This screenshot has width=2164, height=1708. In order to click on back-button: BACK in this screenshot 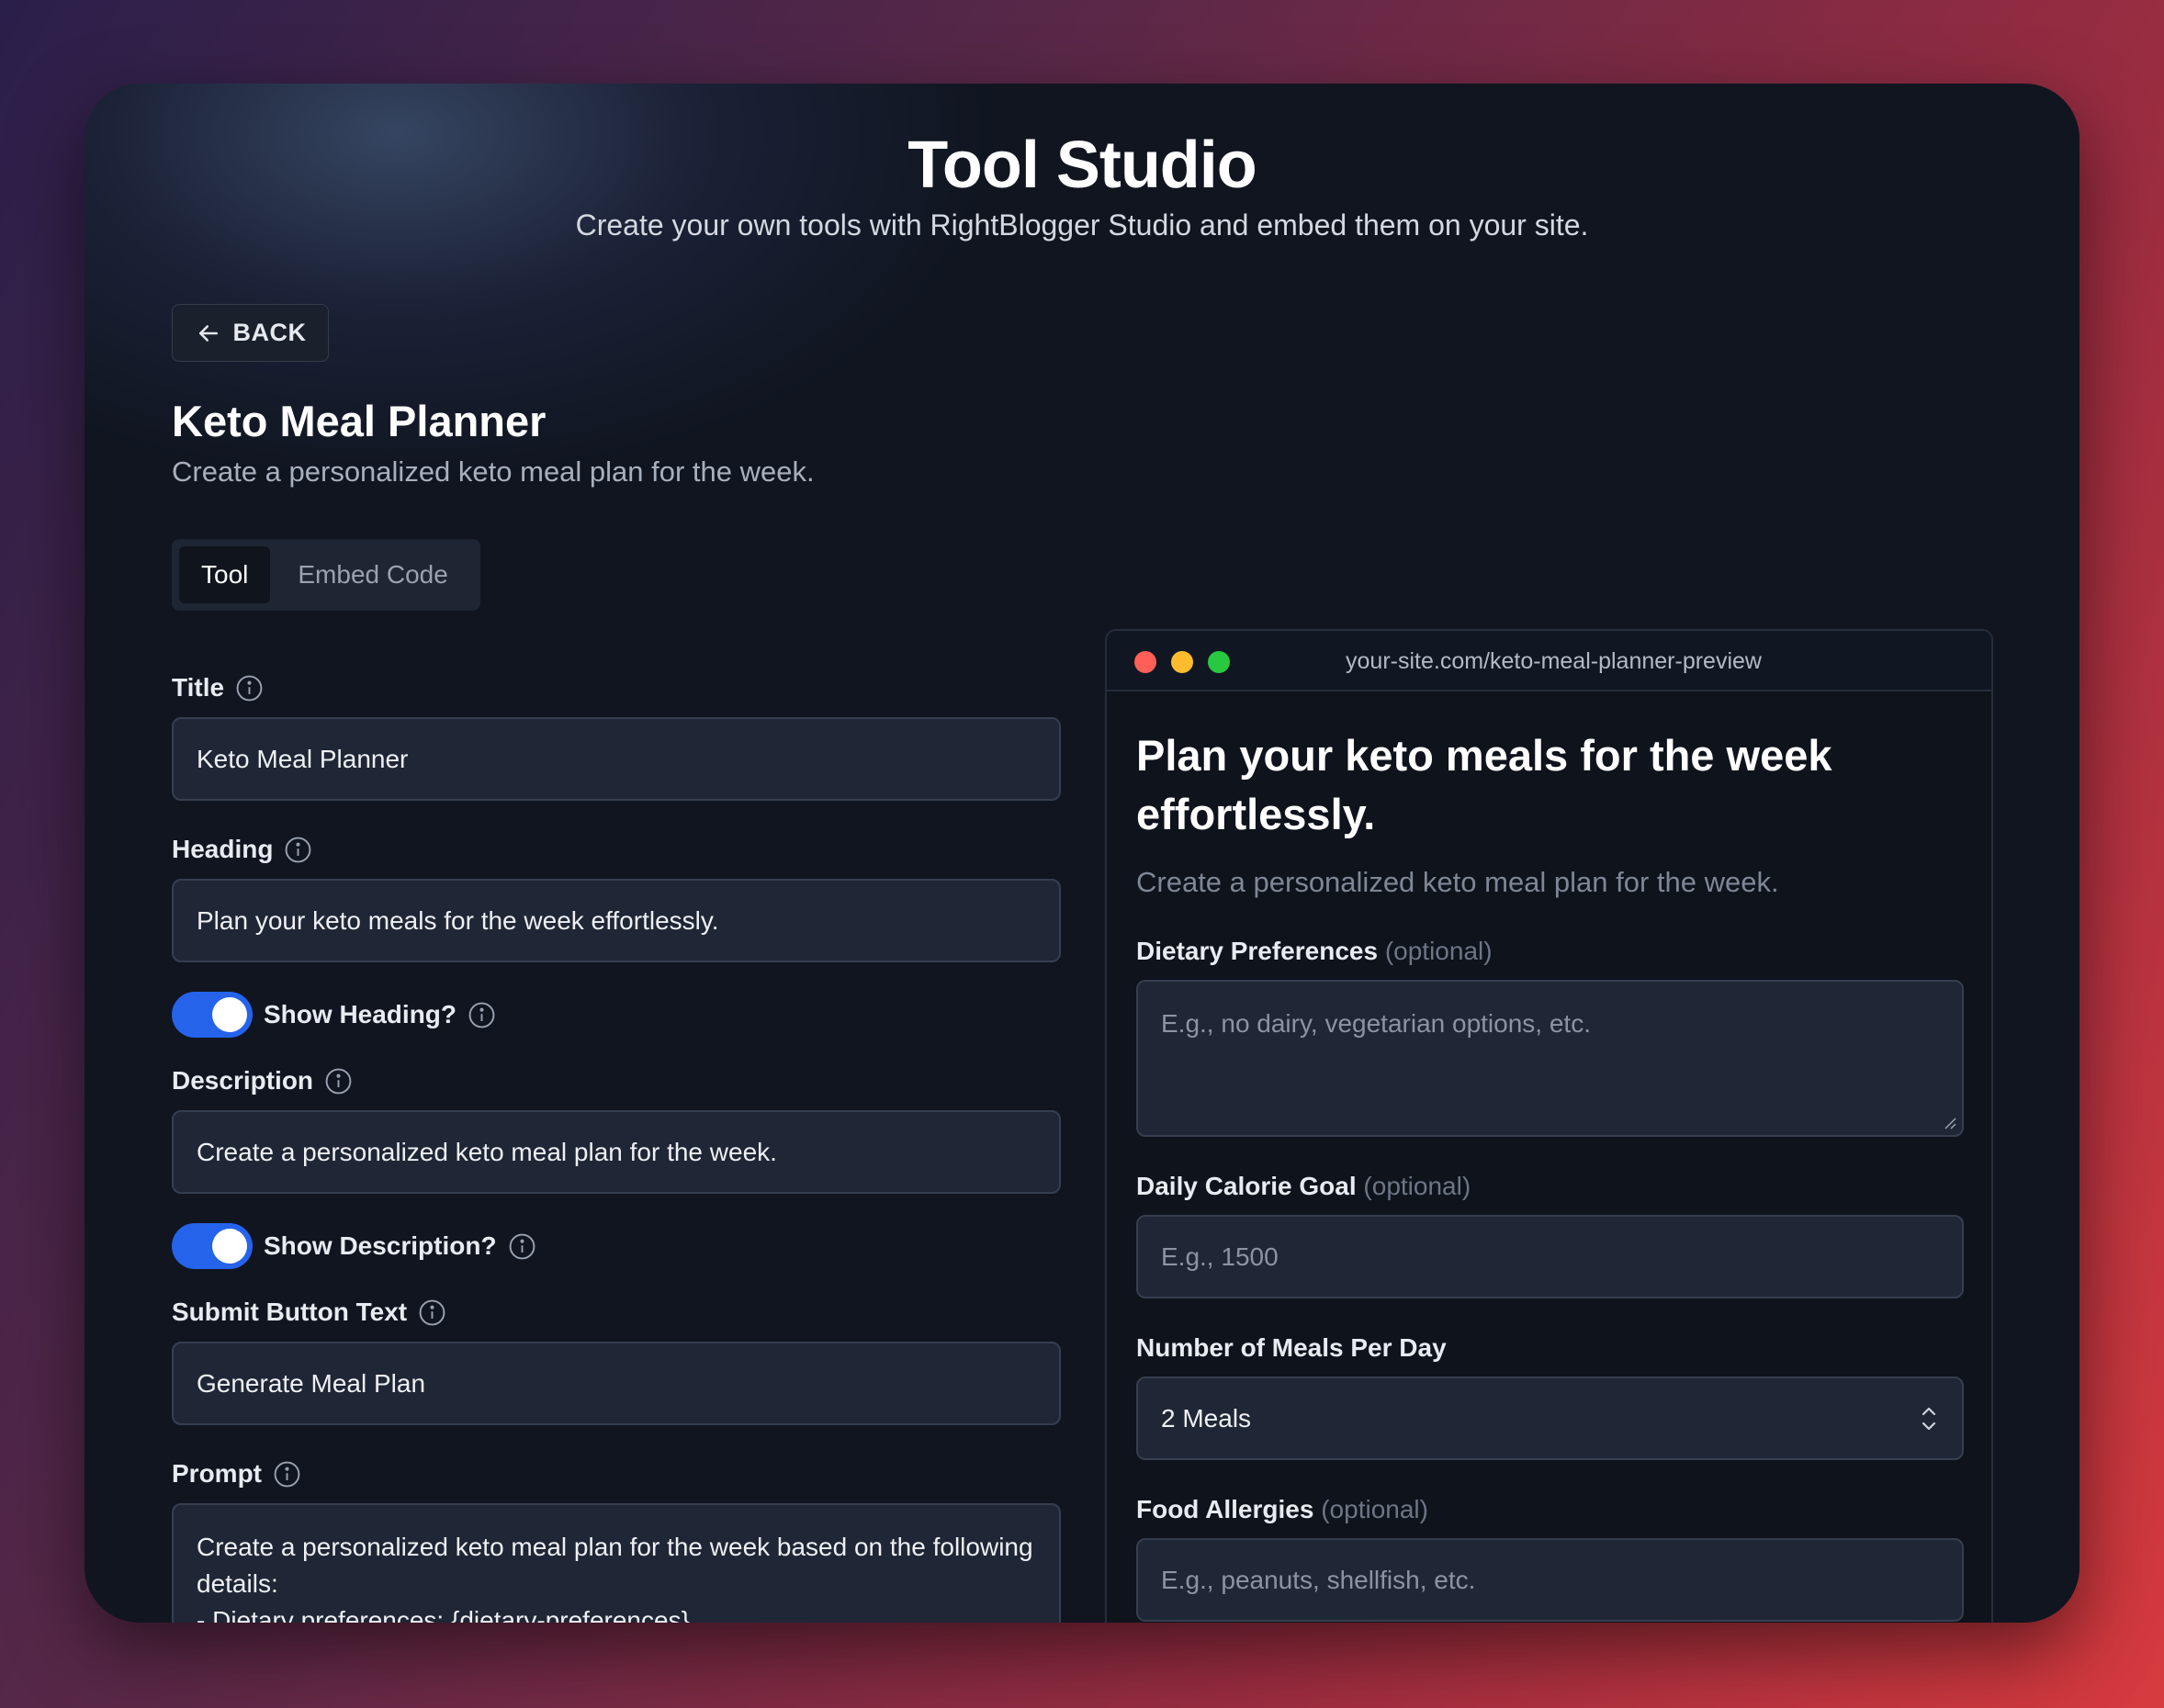, I will do `click(251, 333)`.